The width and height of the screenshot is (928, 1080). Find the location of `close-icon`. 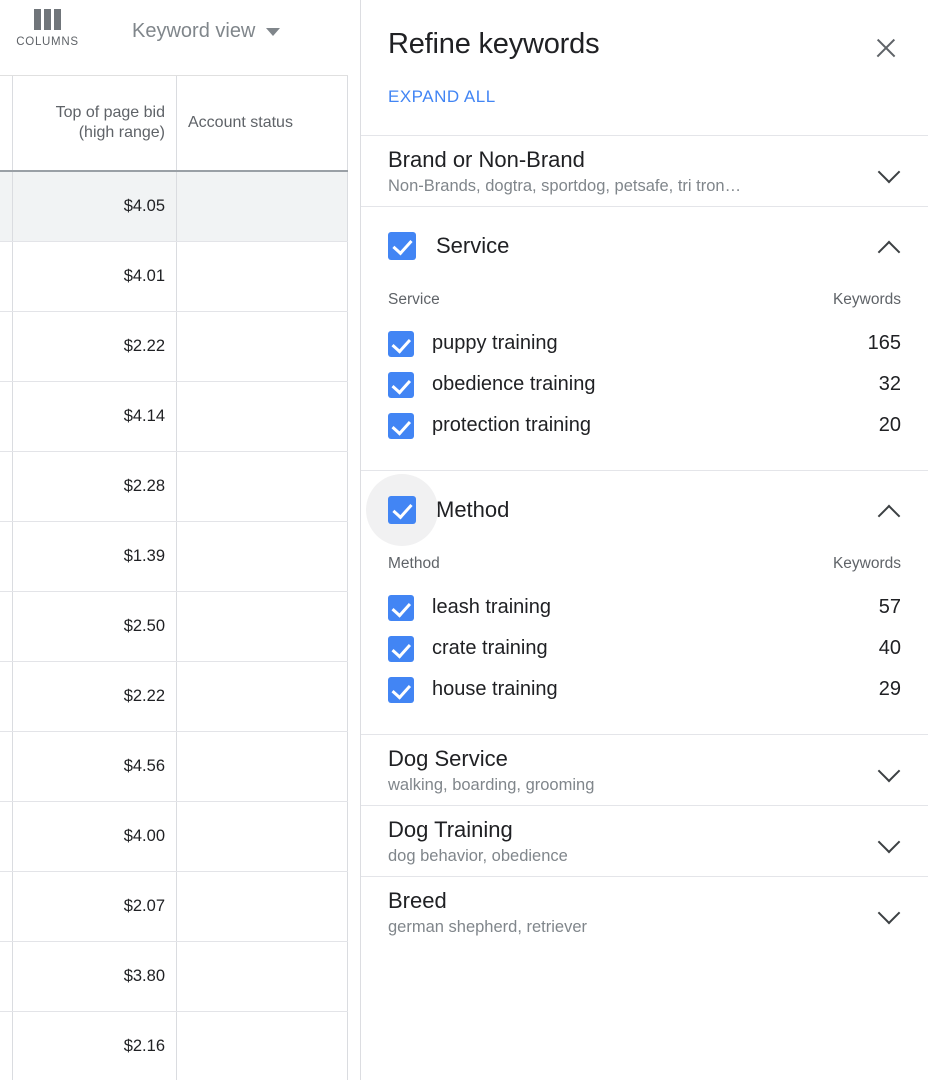

close-icon is located at coordinates (886, 48).